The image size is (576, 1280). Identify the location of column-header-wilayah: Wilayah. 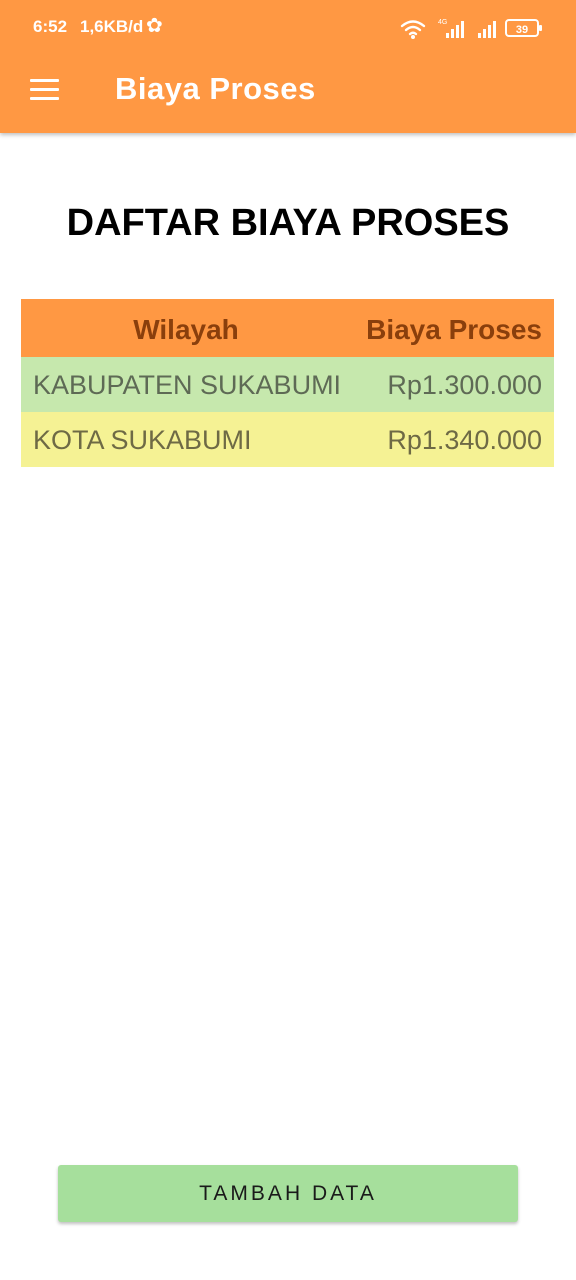
(186, 329).